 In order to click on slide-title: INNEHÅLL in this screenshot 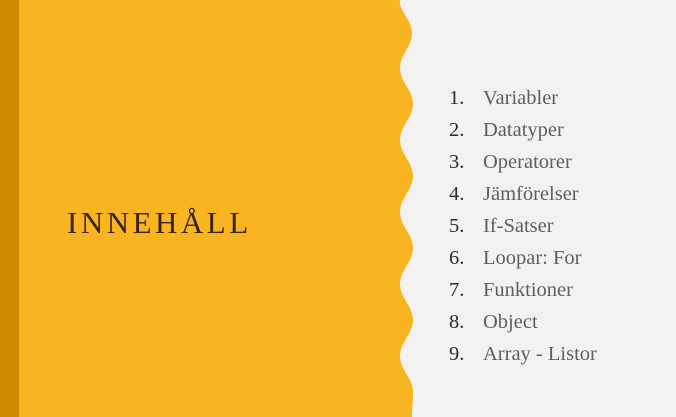, I will do `click(159, 222)`.